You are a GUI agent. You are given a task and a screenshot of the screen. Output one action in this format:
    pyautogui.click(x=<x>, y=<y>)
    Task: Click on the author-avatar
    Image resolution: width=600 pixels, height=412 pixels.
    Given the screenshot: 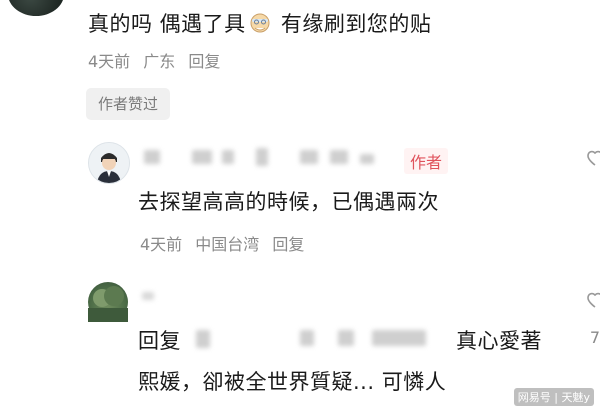 What is the action you would take?
    pyautogui.click(x=109, y=163)
    